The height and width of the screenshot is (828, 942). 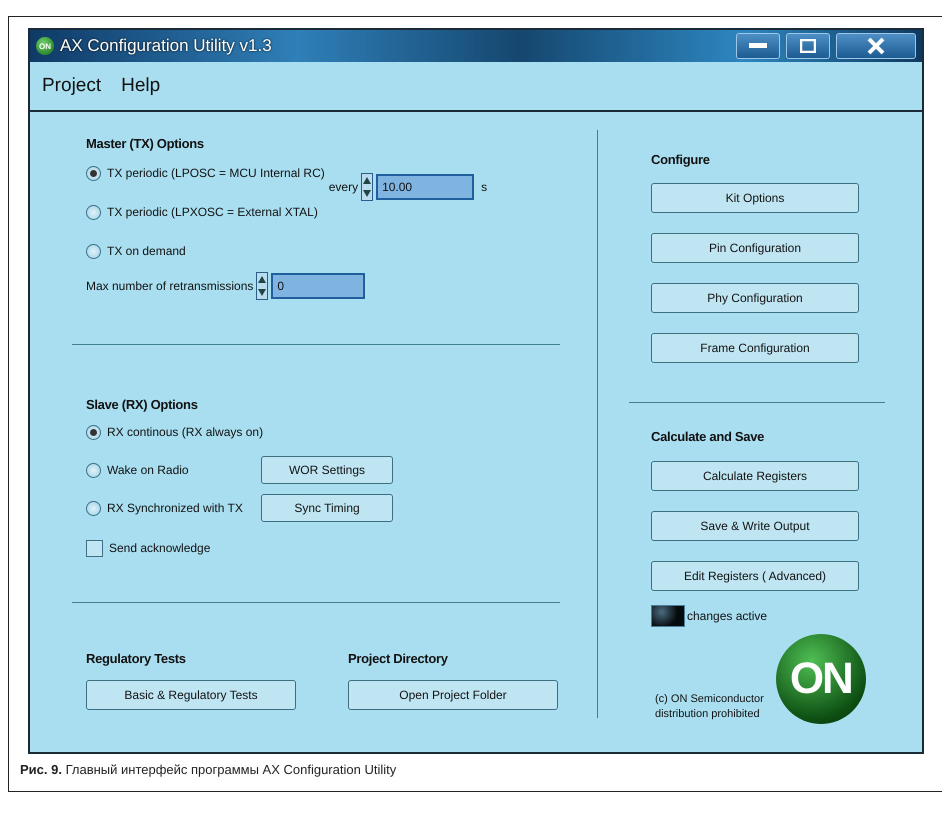 What do you see at coordinates (166, 46) in the screenshot?
I see `window-title: AX Configuration Utility v1.3` at bounding box center [166, 46].